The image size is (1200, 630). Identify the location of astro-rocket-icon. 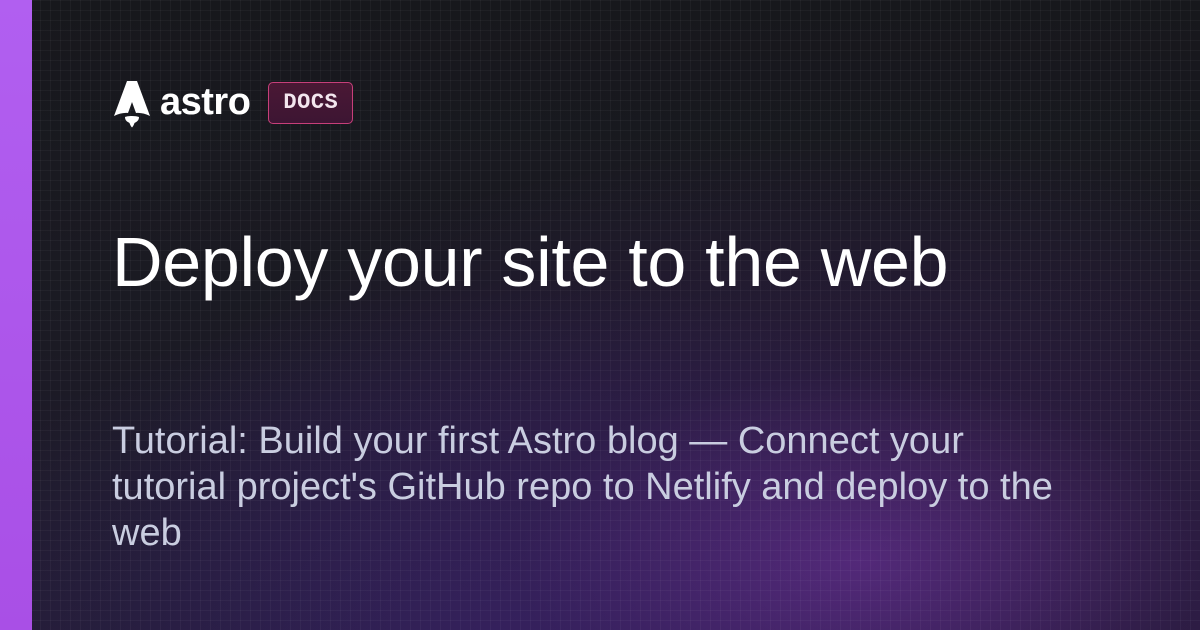
(132, 104).